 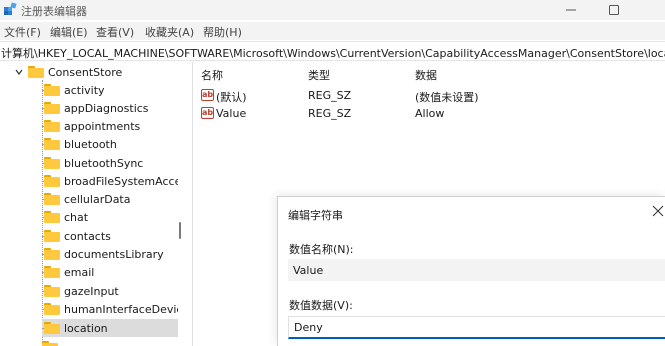 I want to click on maximize-icon, so click(x=614, y=10).